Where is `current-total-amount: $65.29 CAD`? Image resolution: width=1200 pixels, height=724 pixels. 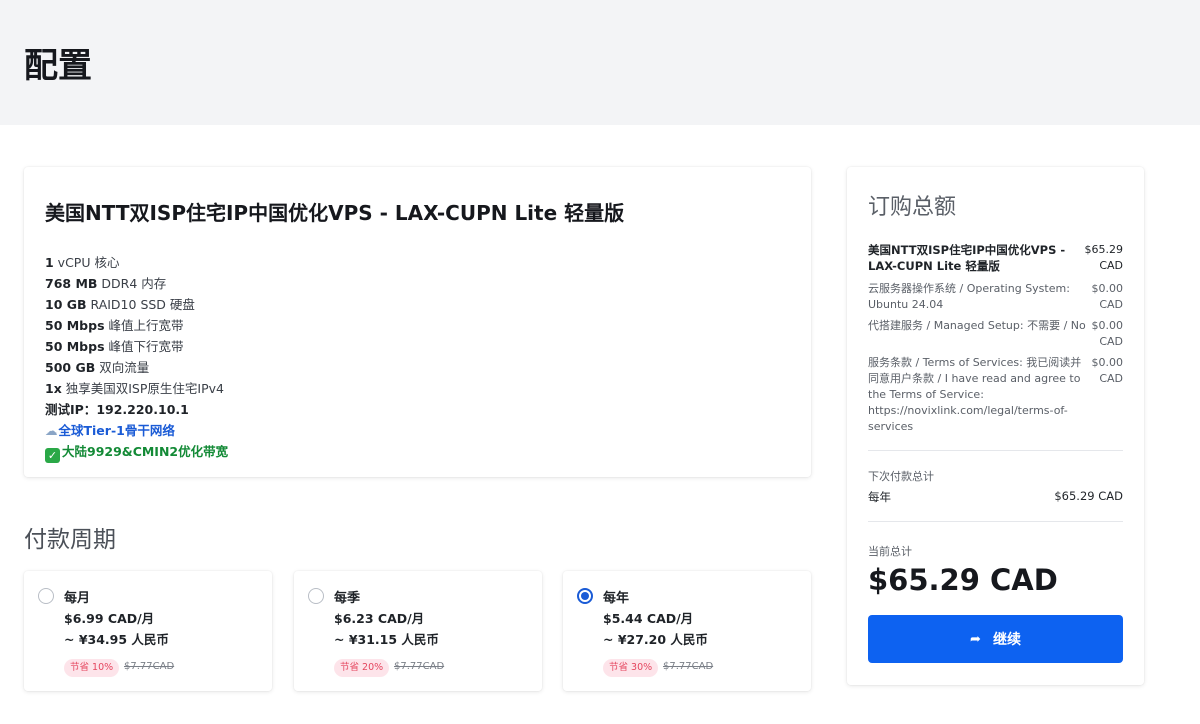
current-total-amount: $65.29 CAD is located at coordinates (963, 580).